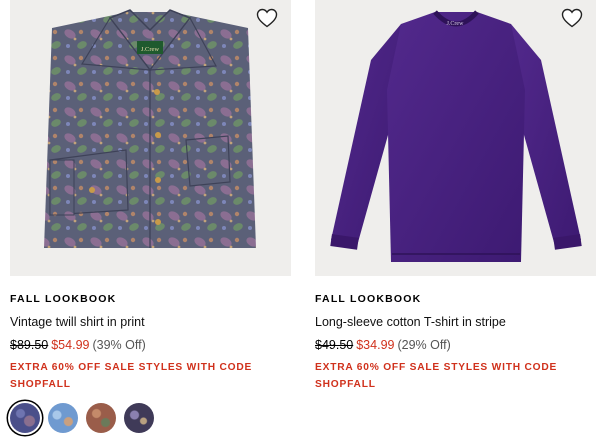 Image resolution: width=604 pixels, height=441 pixels. What do you see at coordinates (63, 418) in the screenshot?
I see `swatch-blue-paisley` at bounding box center [63, 418].